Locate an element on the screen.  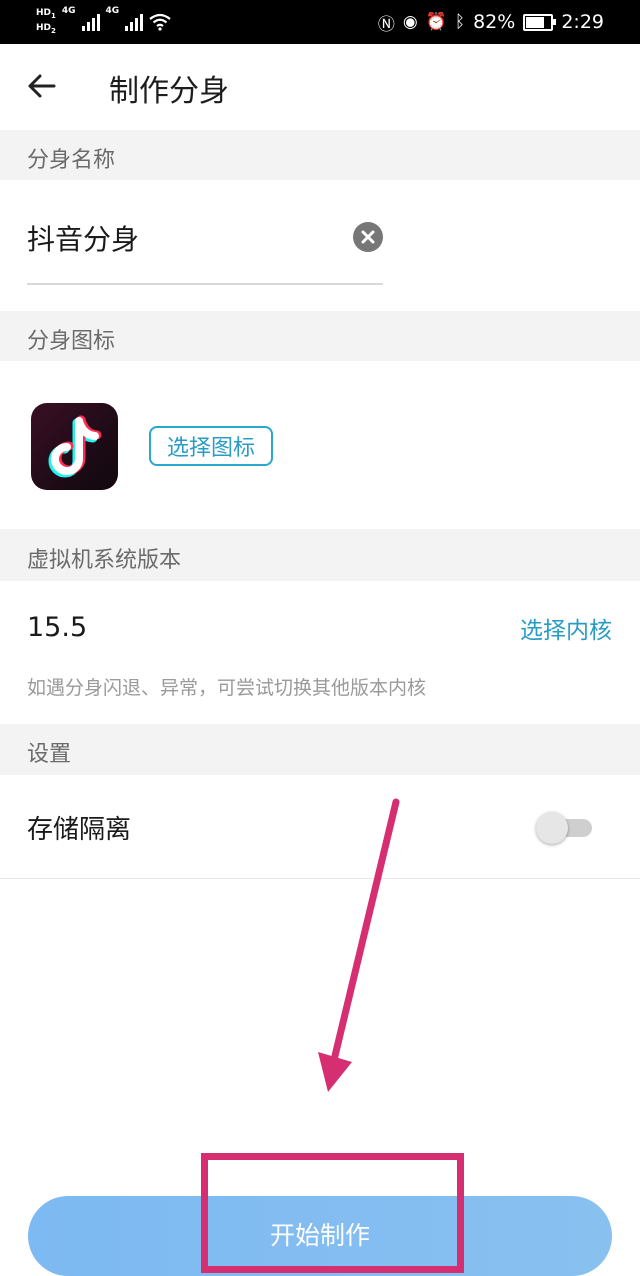
toggle-thumb is located at coordinates (552, 828).